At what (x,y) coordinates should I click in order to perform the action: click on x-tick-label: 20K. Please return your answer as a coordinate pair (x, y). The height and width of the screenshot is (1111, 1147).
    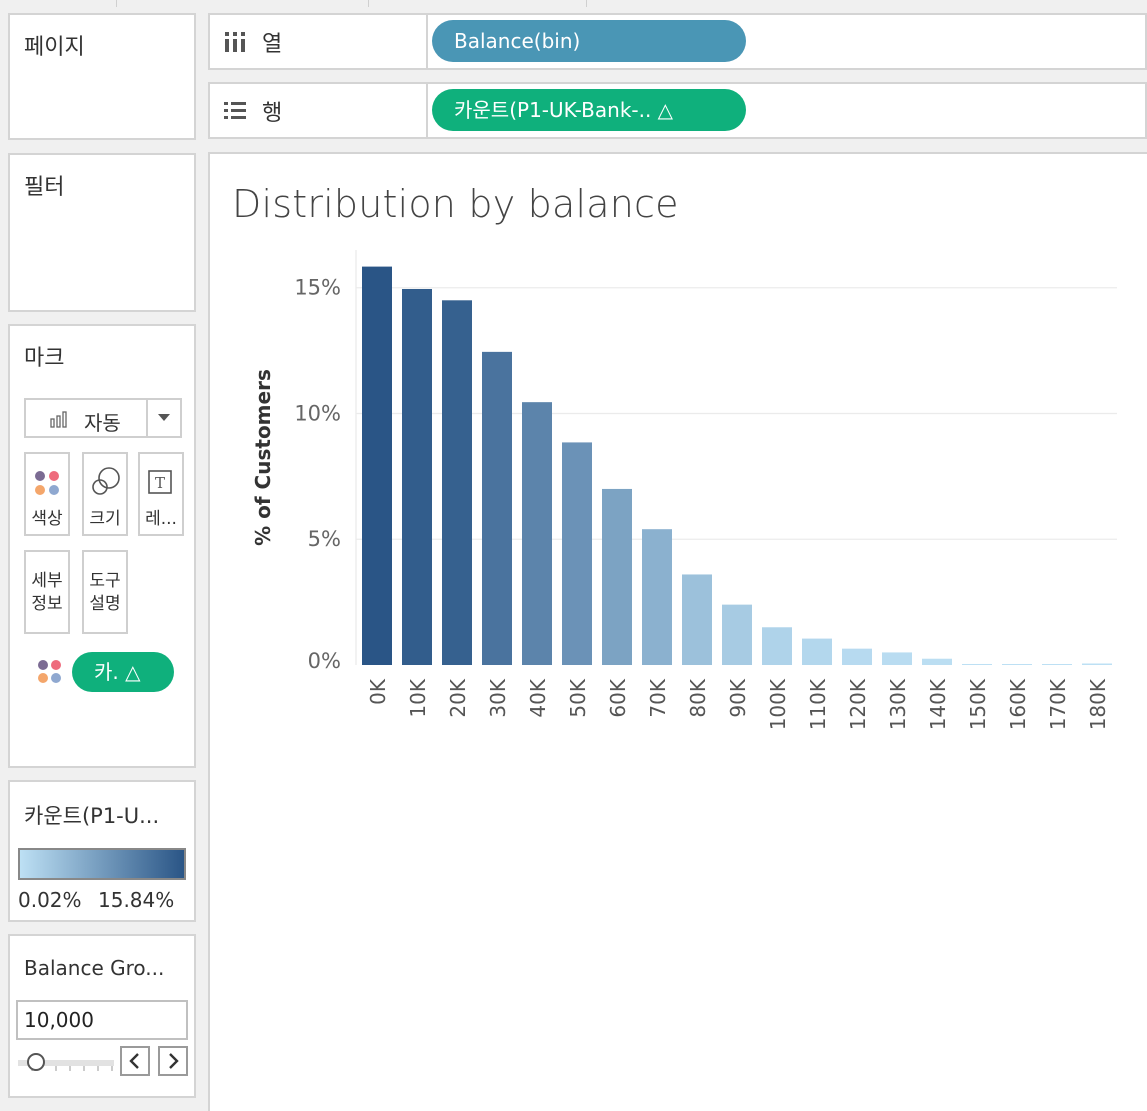
    Looking at the image, I should click on (458, 697).